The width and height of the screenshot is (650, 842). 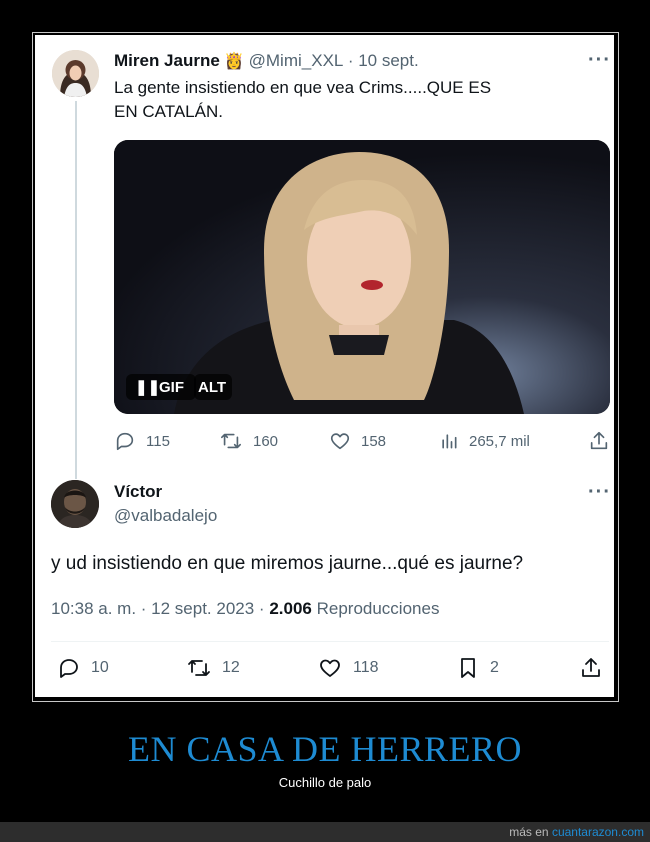 What do you see at coordinates (83, 668) in the screenshot?
I see `reply-button: 10` at bounding box center [83, 668].